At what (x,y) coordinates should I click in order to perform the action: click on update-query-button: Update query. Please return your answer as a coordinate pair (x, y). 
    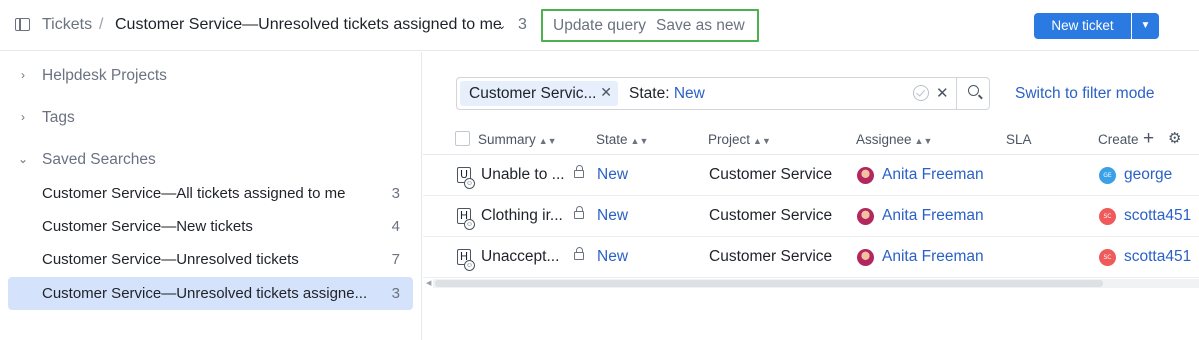
    Looking at the image, I should click on (599, 26).